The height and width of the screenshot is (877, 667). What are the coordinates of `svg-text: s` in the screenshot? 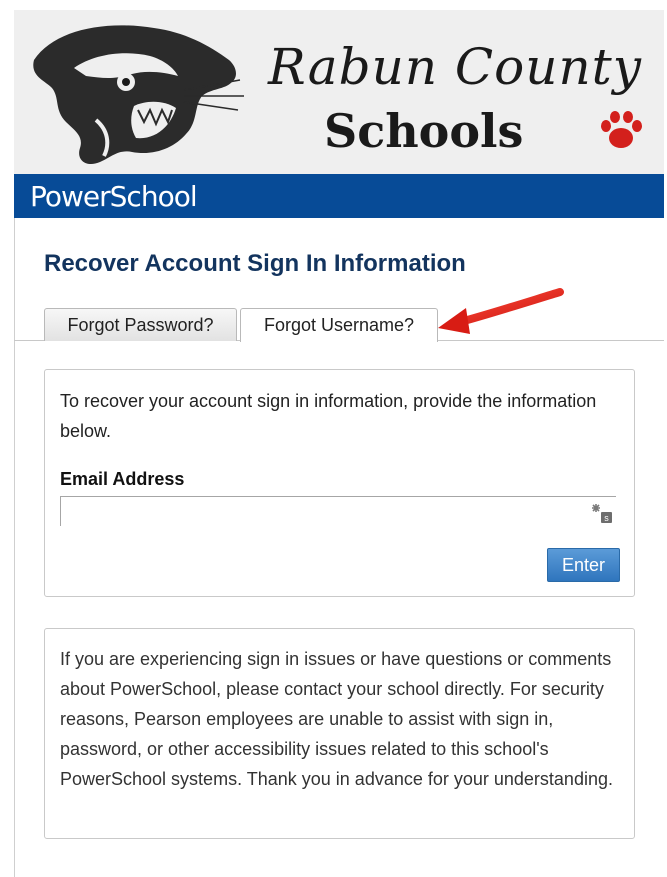 It's located at (606, 518).